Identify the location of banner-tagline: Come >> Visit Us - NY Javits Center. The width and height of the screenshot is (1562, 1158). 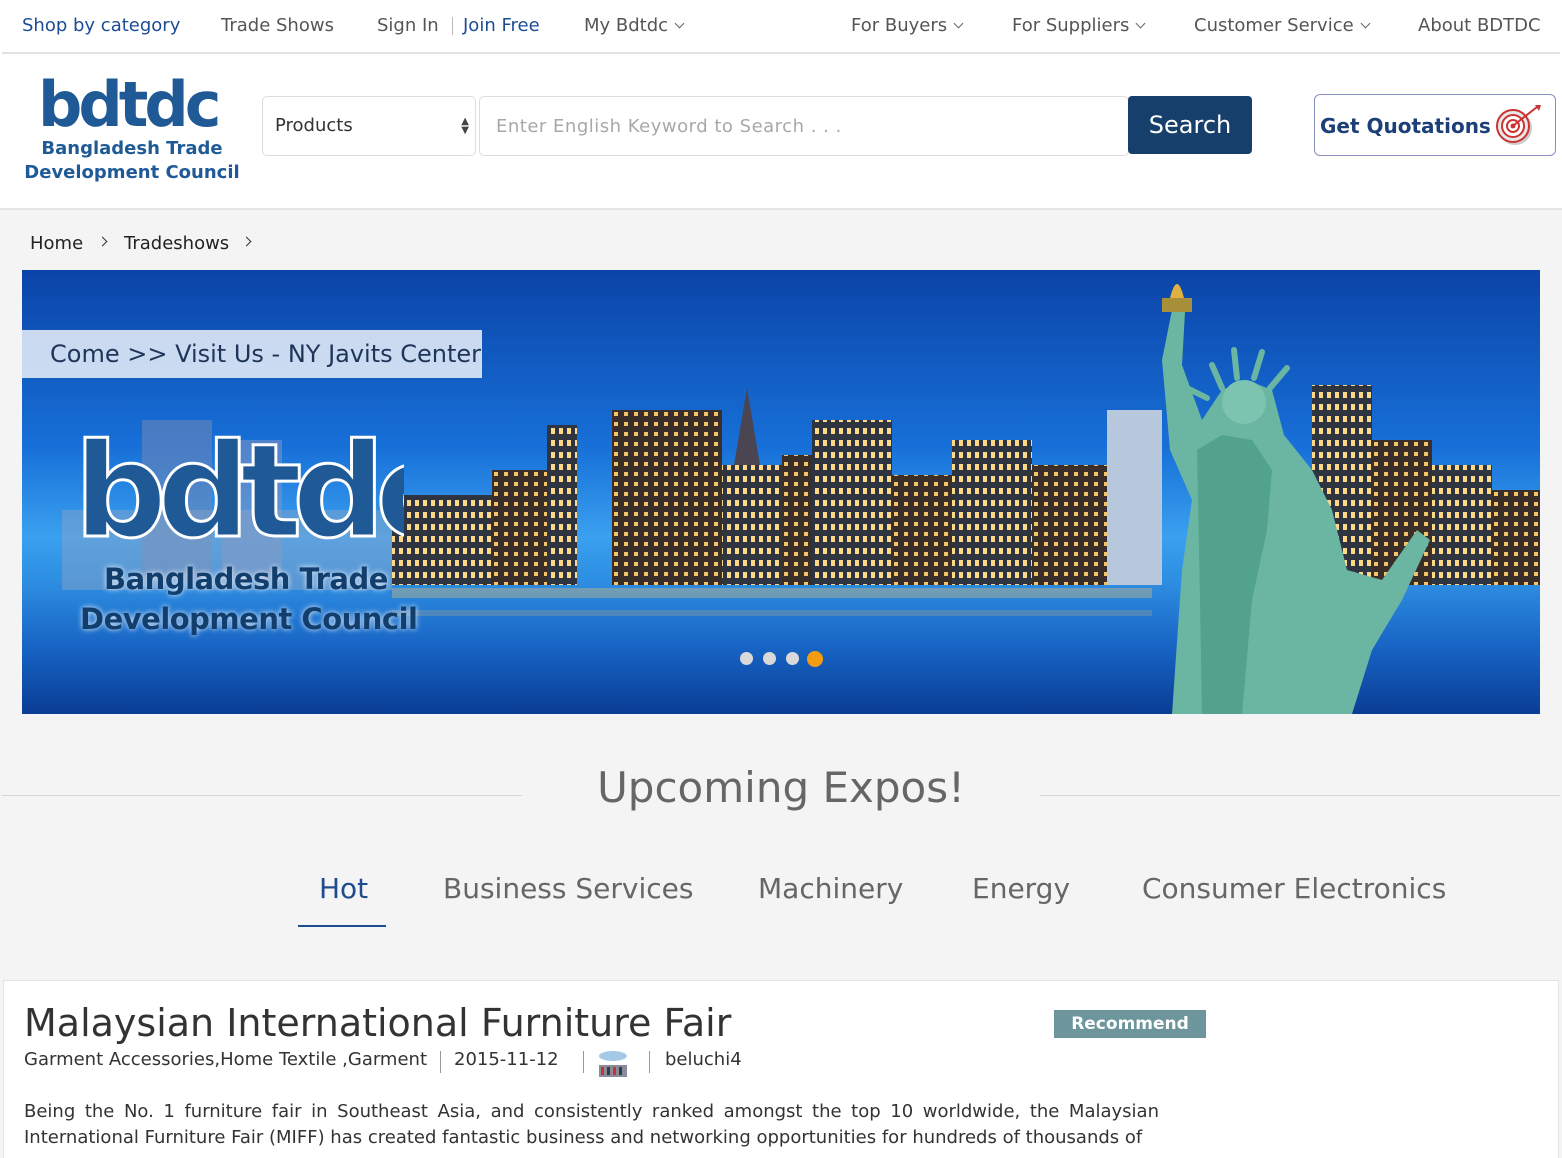
(266, 354).